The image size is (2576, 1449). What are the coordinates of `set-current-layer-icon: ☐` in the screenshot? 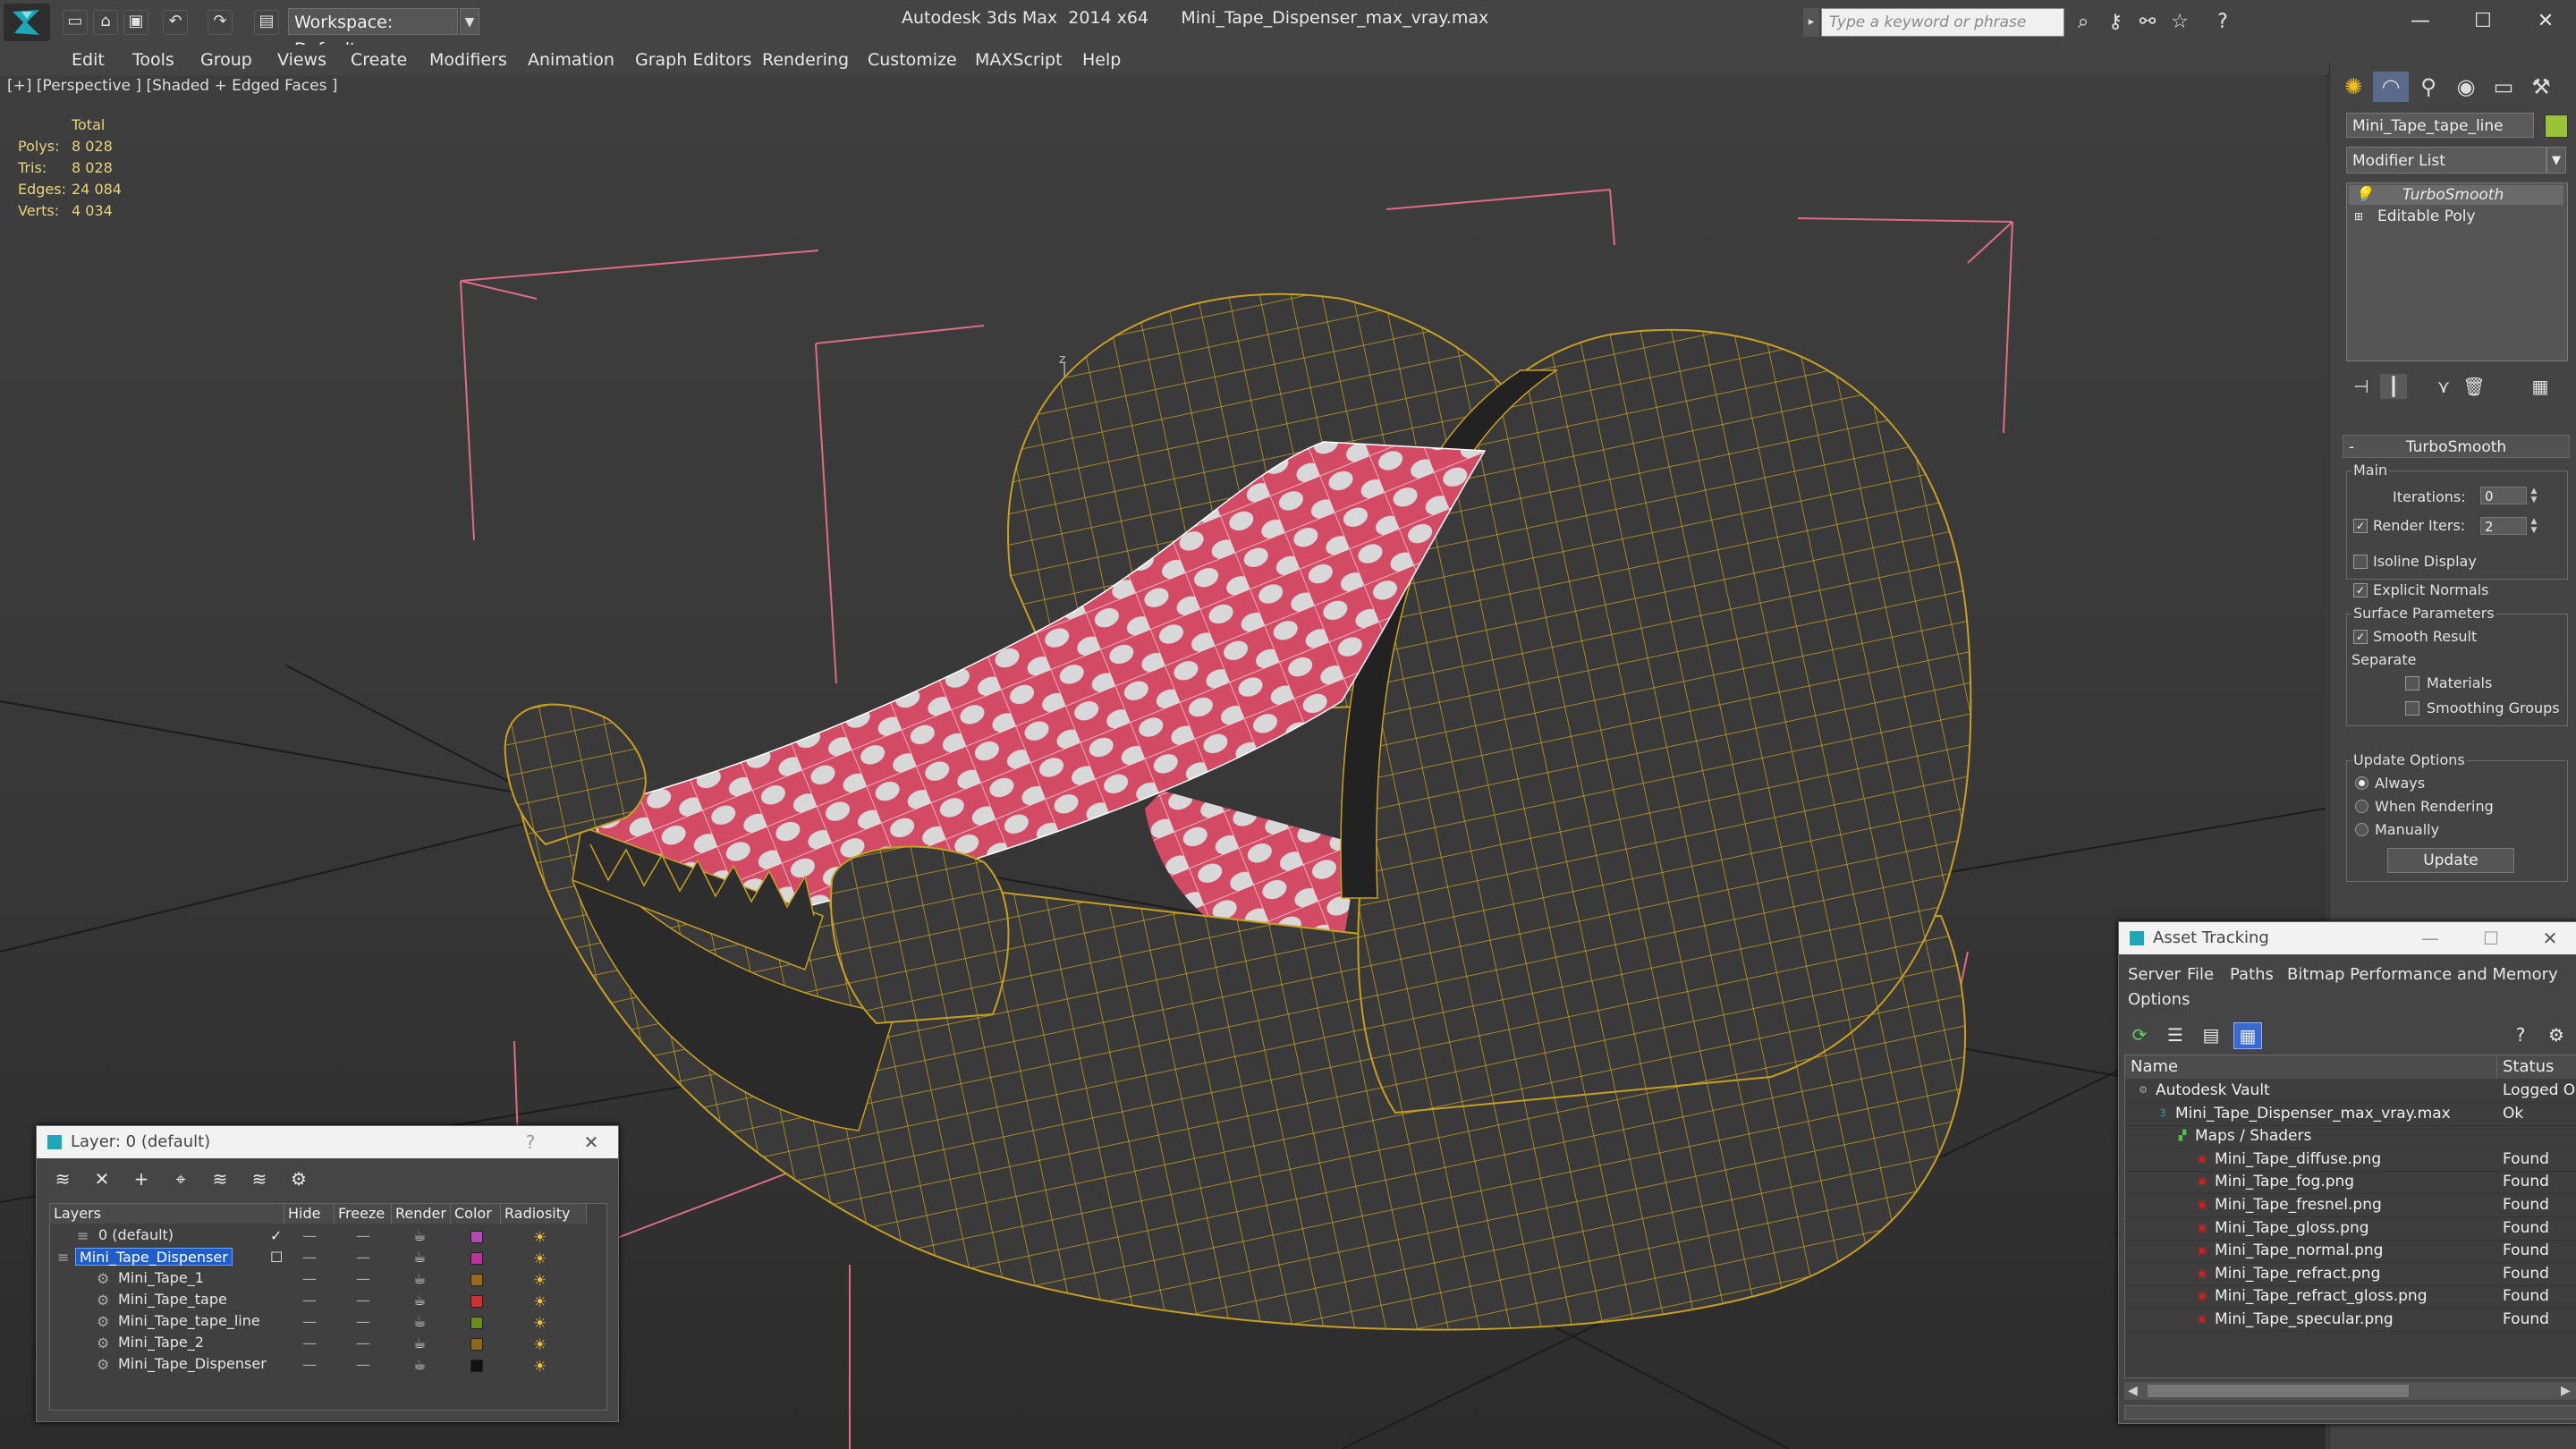 It's located at (276, 1257).